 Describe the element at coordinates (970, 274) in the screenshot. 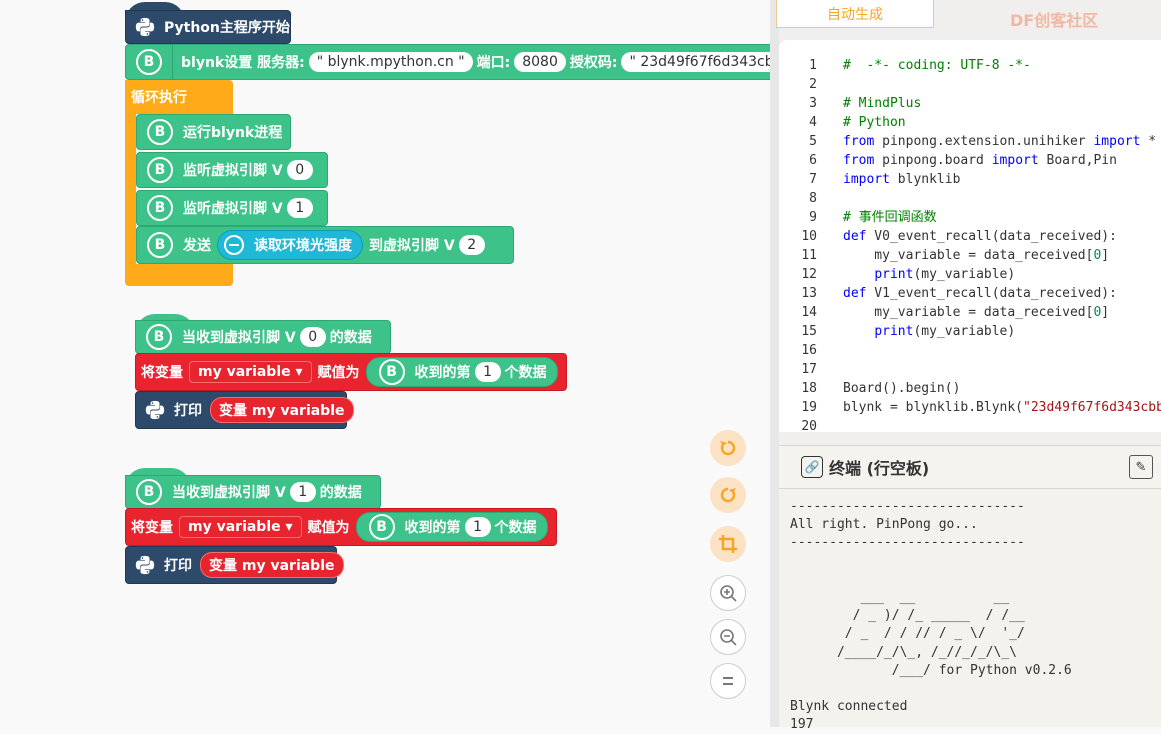

I see `code-line: 12 print(my_variable)` at that location.